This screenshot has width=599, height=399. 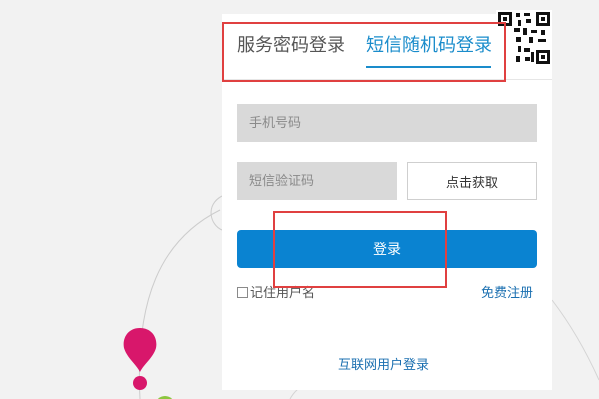 I want to click on sms-code-input, so click(x=317, y=181).